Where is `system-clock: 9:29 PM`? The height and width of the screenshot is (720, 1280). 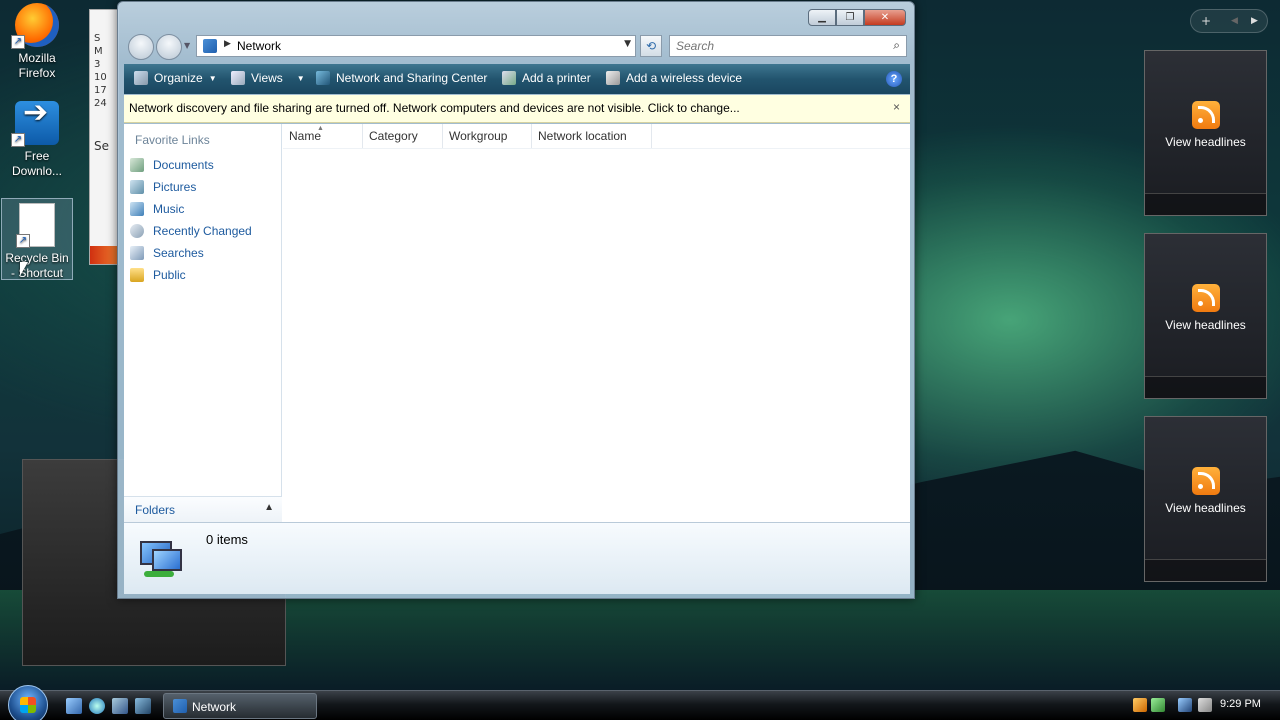
system-clock: 9:29 PM is located at coordinates (1240, 704).